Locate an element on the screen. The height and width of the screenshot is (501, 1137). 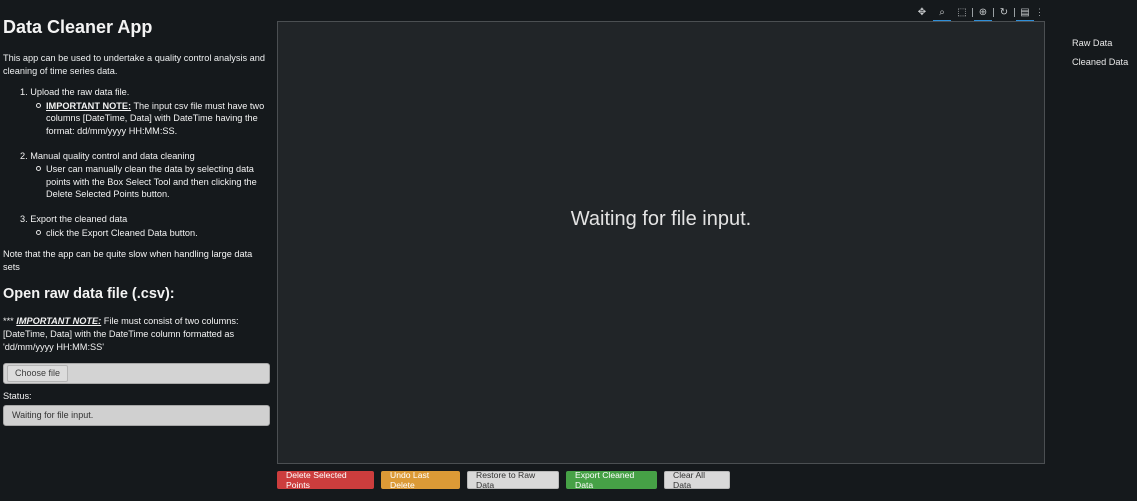
choose-file-button: Choose file is located at coordinates (38, 374).